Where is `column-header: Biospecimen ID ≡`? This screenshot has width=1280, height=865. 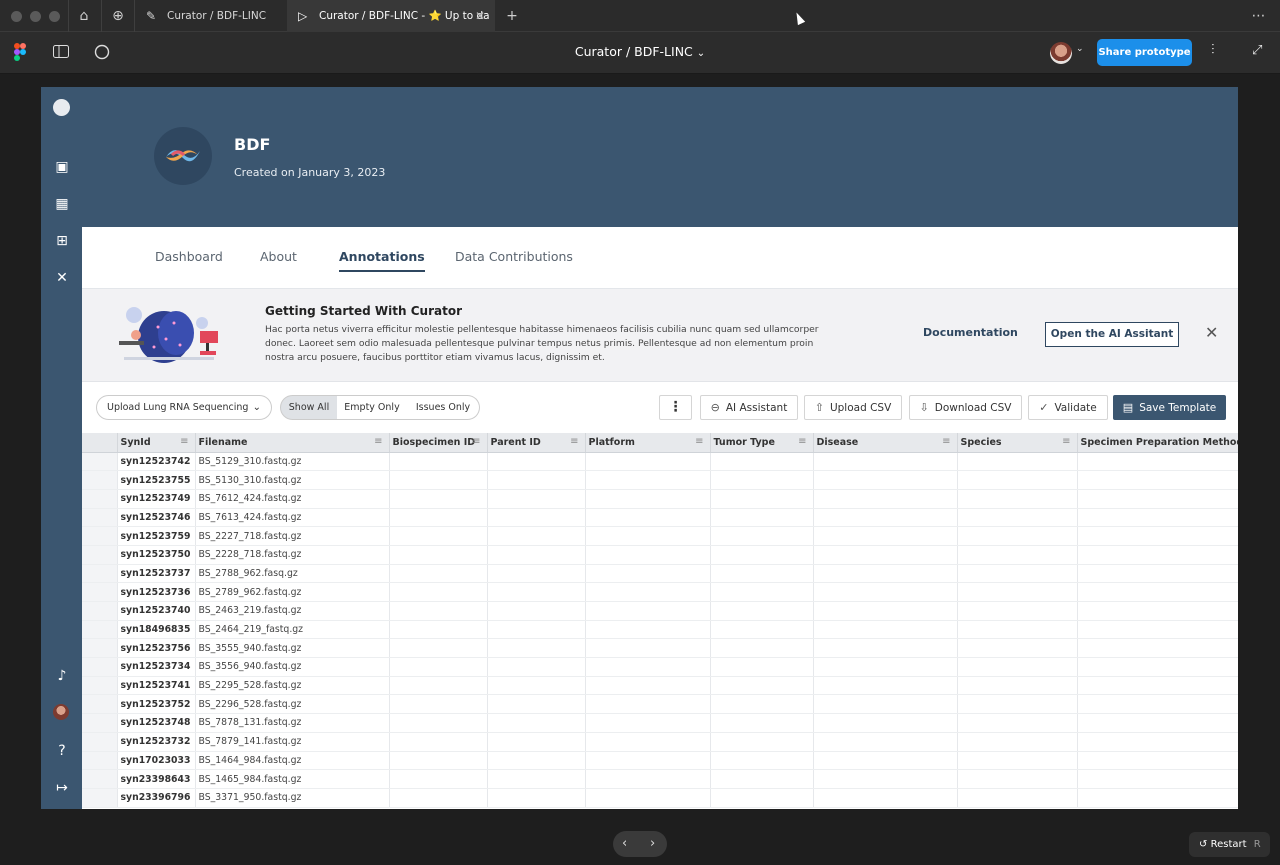
column-header: Biospecimen ID ≡ is located at coordinates (438, 443).